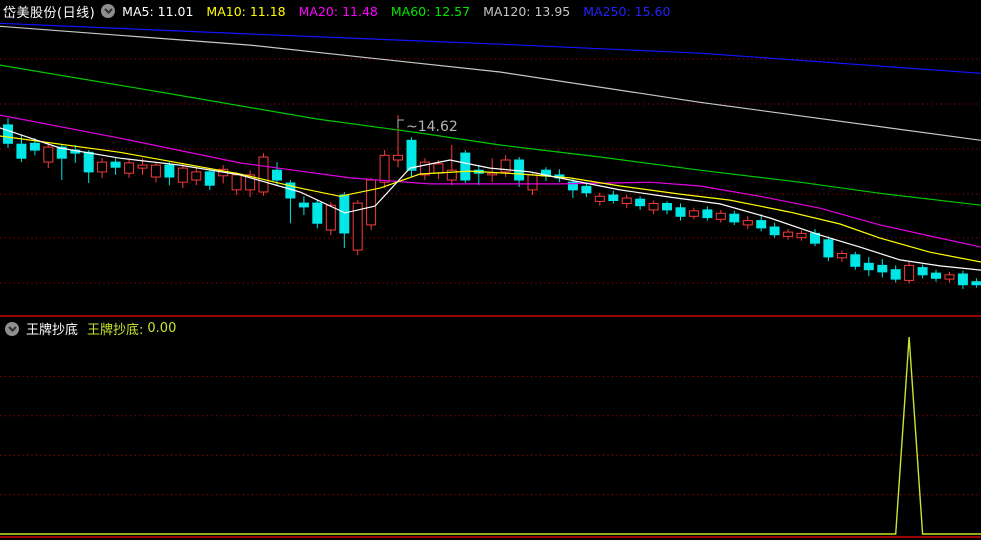 This screenshot has height=540, width=981. I want to click on bottom-separator, so click(490, 537).